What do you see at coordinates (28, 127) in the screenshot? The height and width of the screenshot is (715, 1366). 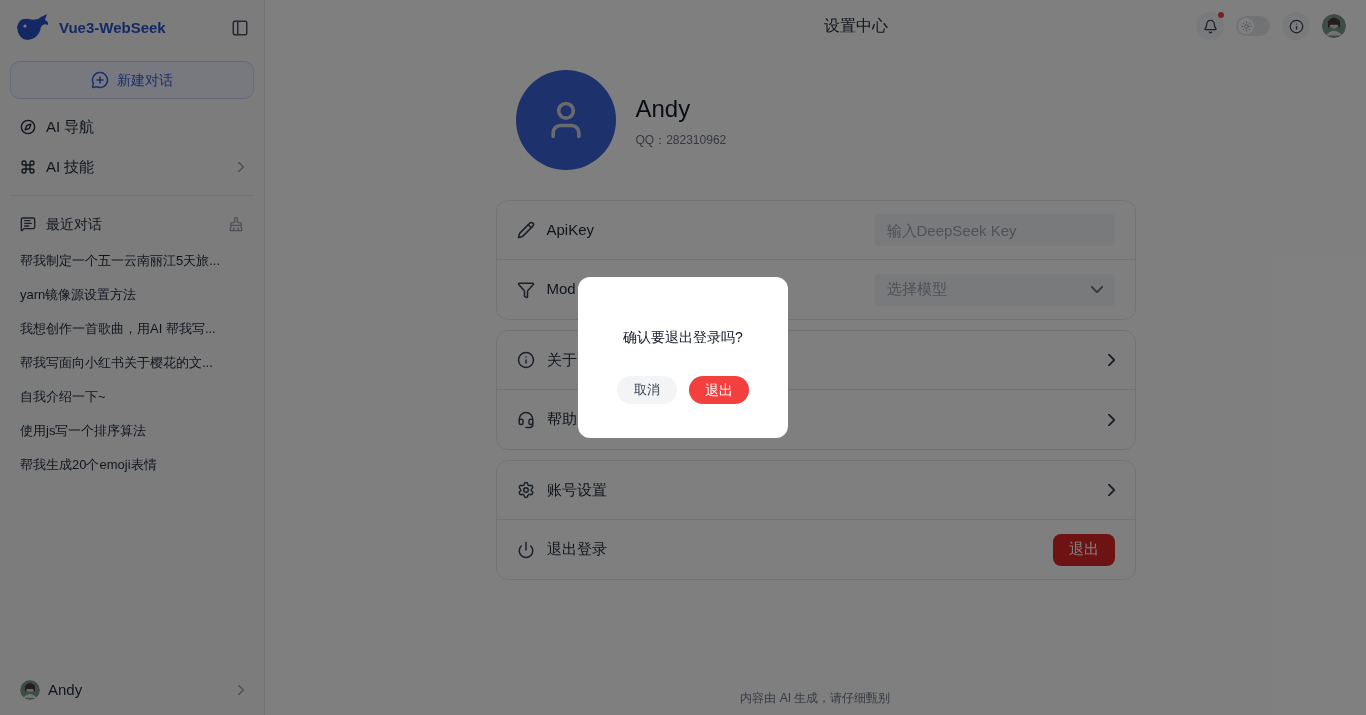 I see `compass-icon` at bounding box center [28, 127].